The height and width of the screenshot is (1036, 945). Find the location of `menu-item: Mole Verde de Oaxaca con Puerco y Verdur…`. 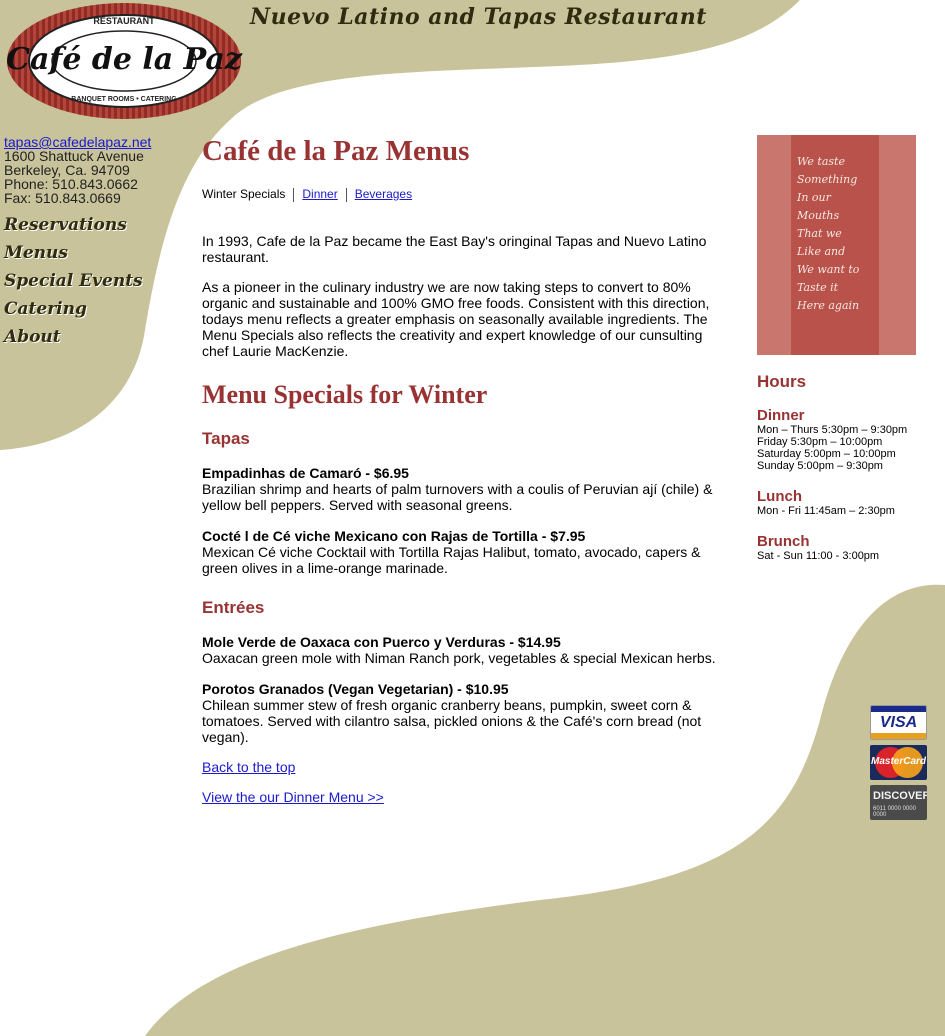

menu-item: Mole Verde de Oaxaca con Puerco y Verdur… is located at coordinates (459, 650).